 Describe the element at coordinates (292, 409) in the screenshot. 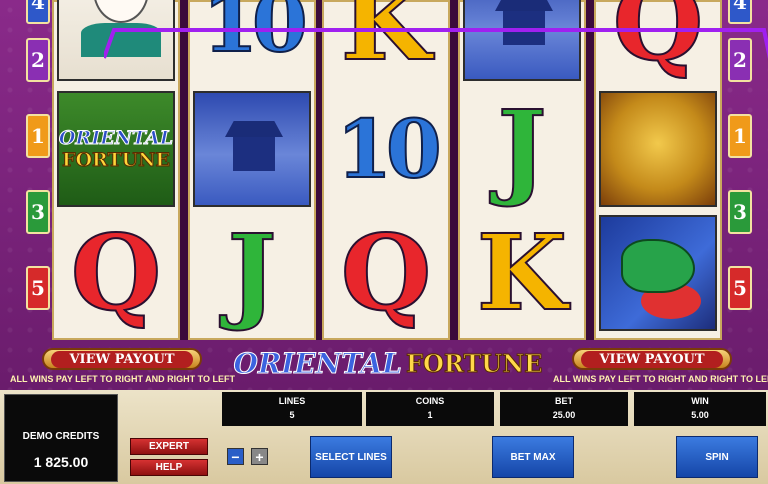

I see `lines-panel: LINES 5` at that location.